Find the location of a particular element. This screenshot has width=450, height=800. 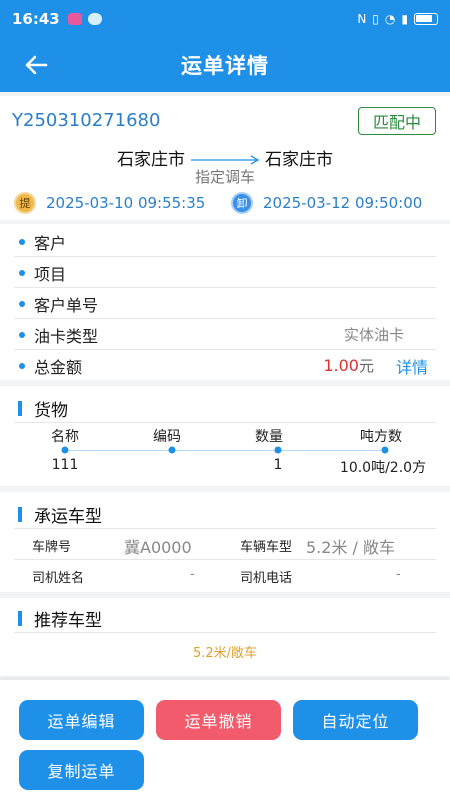

nav-bar: 运单详情 is located at coordinates (225, 65).